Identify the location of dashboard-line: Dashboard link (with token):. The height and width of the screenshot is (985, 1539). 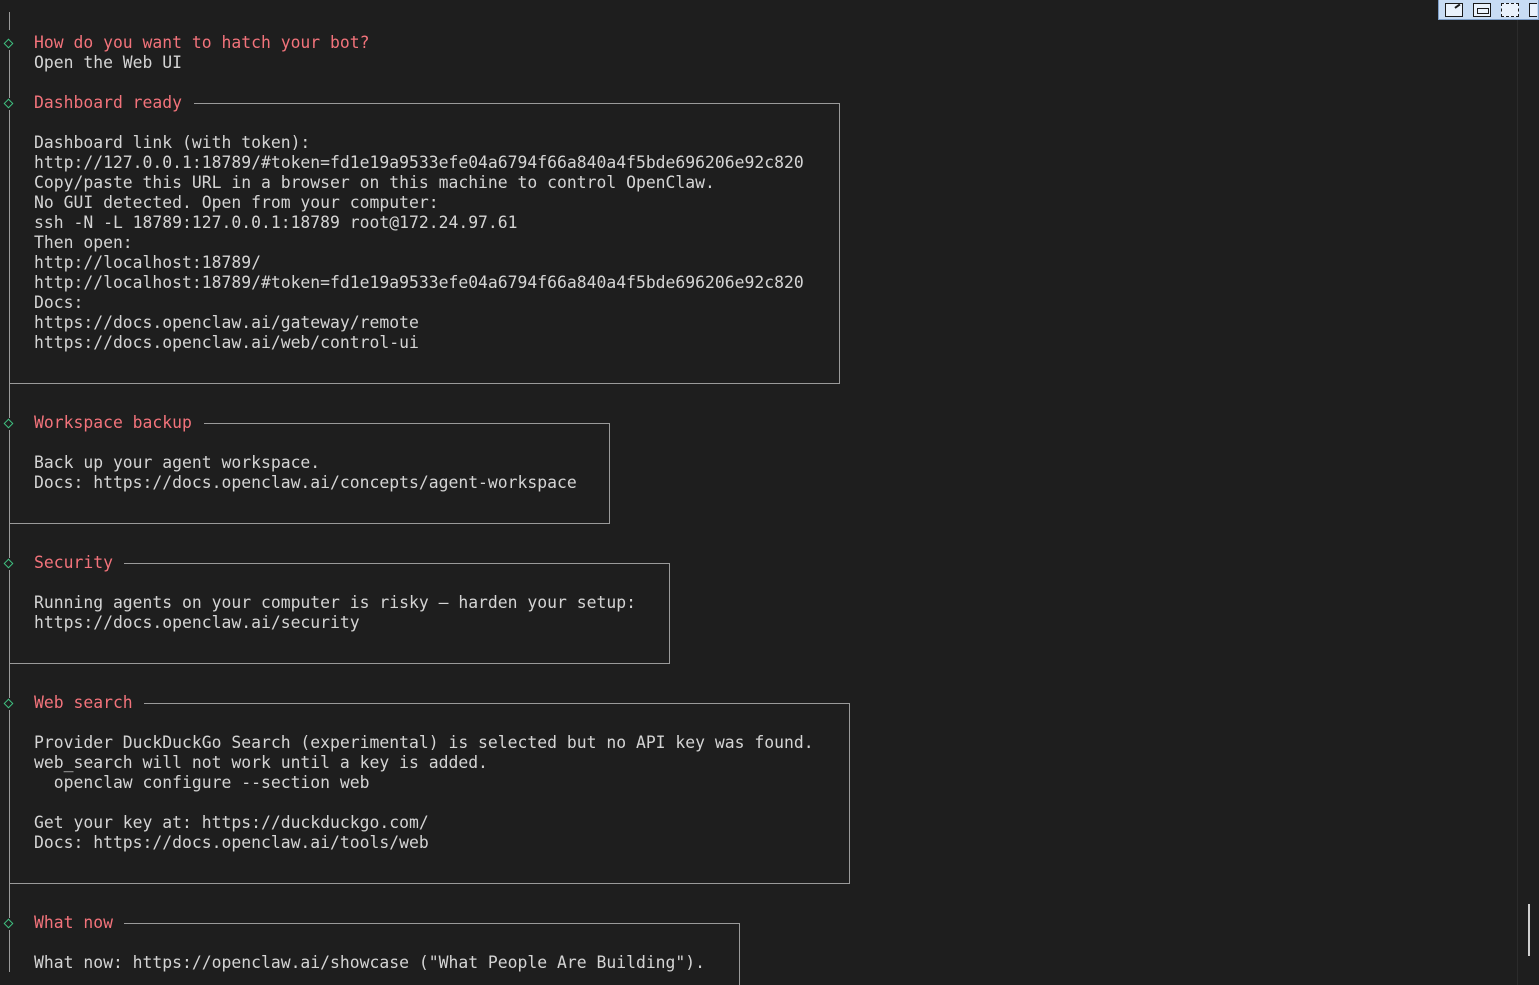
(172, 142).